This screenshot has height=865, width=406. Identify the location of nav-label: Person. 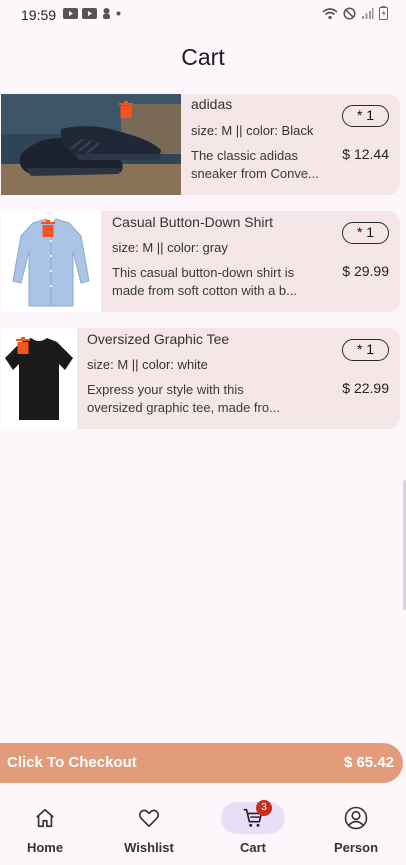
(356, 847).